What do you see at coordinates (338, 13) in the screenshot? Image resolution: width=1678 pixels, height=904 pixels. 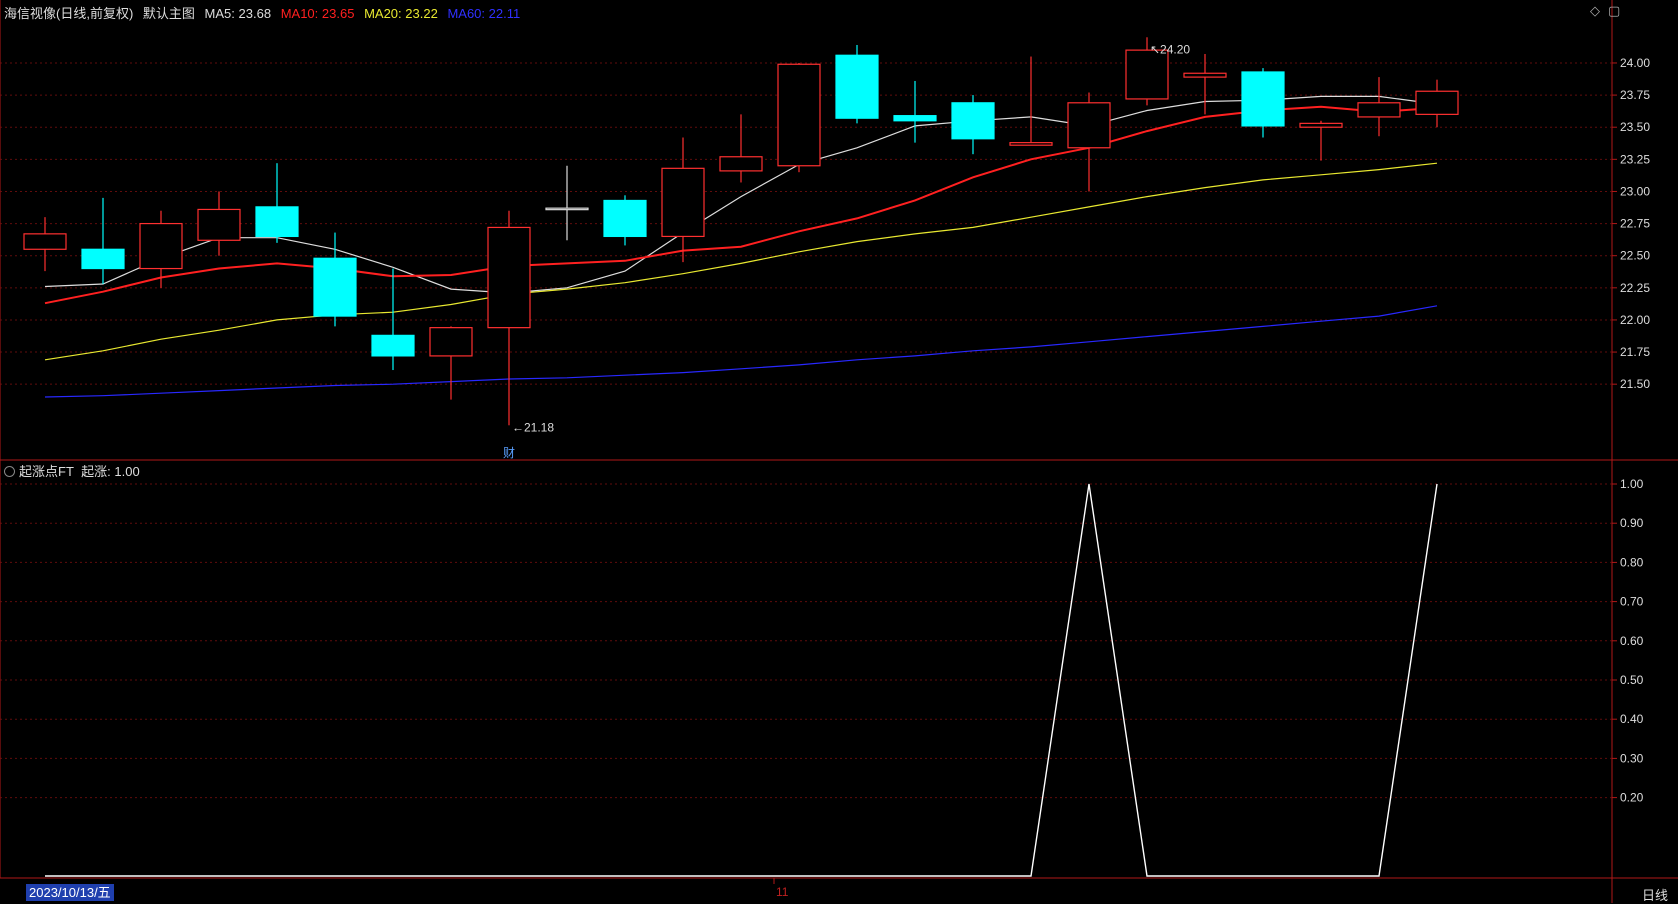 I see `ma10-value: 23.65` at bounding box center [338, 13].